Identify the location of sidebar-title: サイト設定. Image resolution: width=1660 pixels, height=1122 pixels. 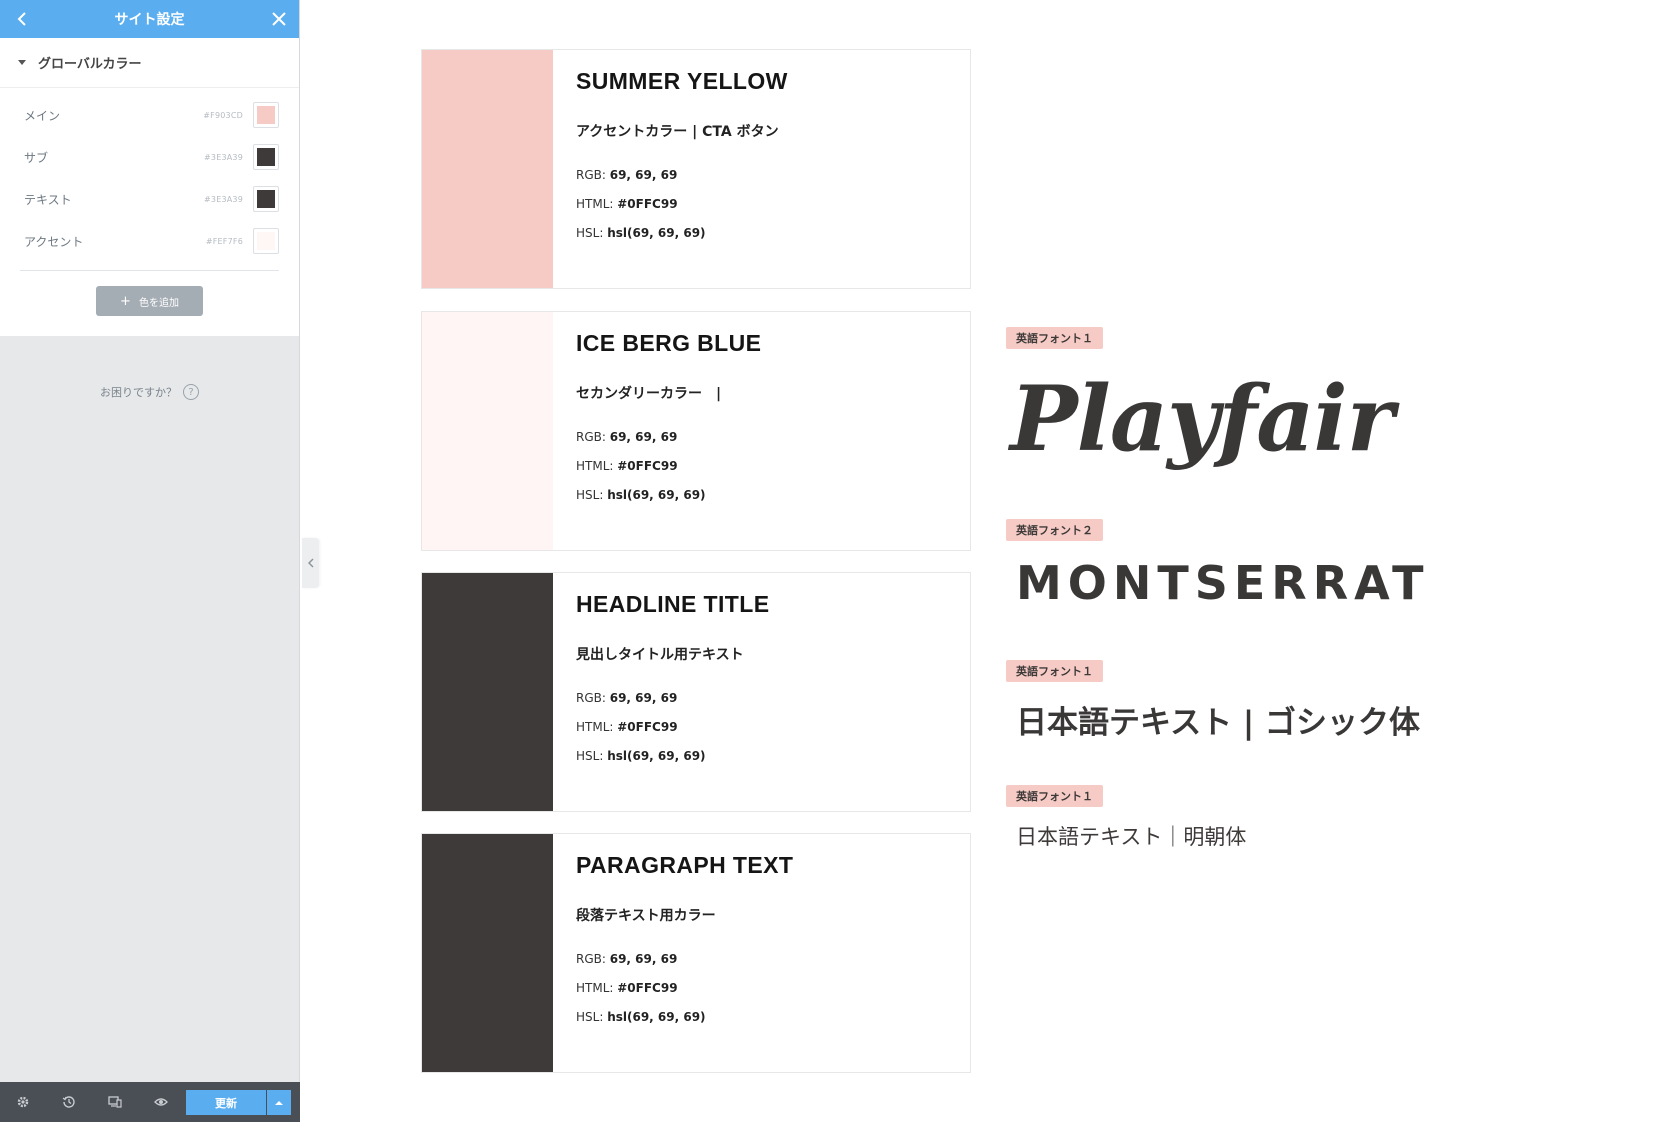
(149, 20).